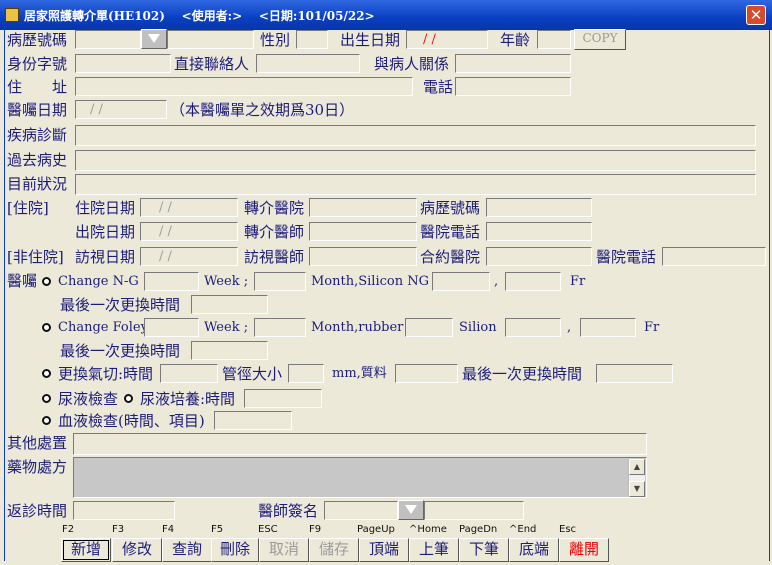 Image resolution: width=772 pixels, height=565 pixels. Describe the element at coordinates (280, 327) in the screenshot. I see `foley-week-input` at that location.